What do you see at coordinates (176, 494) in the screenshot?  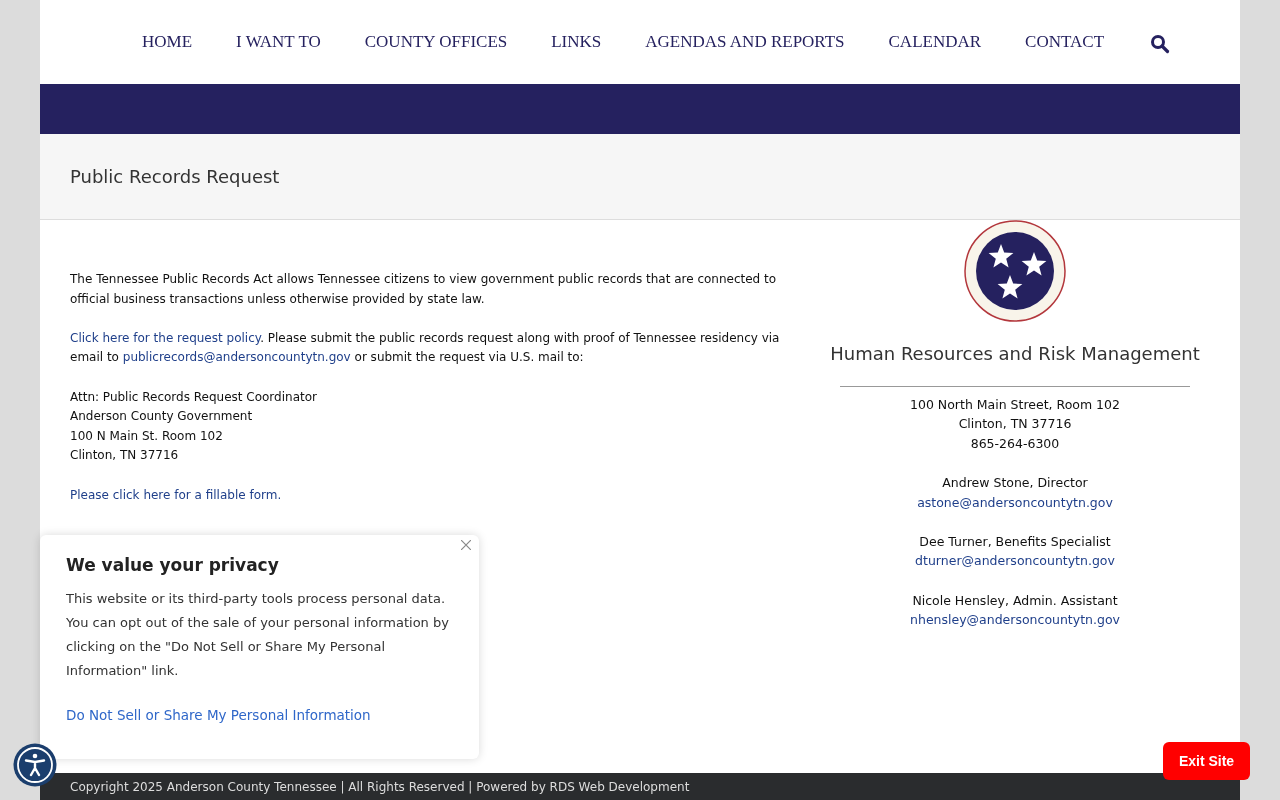 I see `fillable-form-link: Please click here for a fillable form.` at bounding box center [176, 494].